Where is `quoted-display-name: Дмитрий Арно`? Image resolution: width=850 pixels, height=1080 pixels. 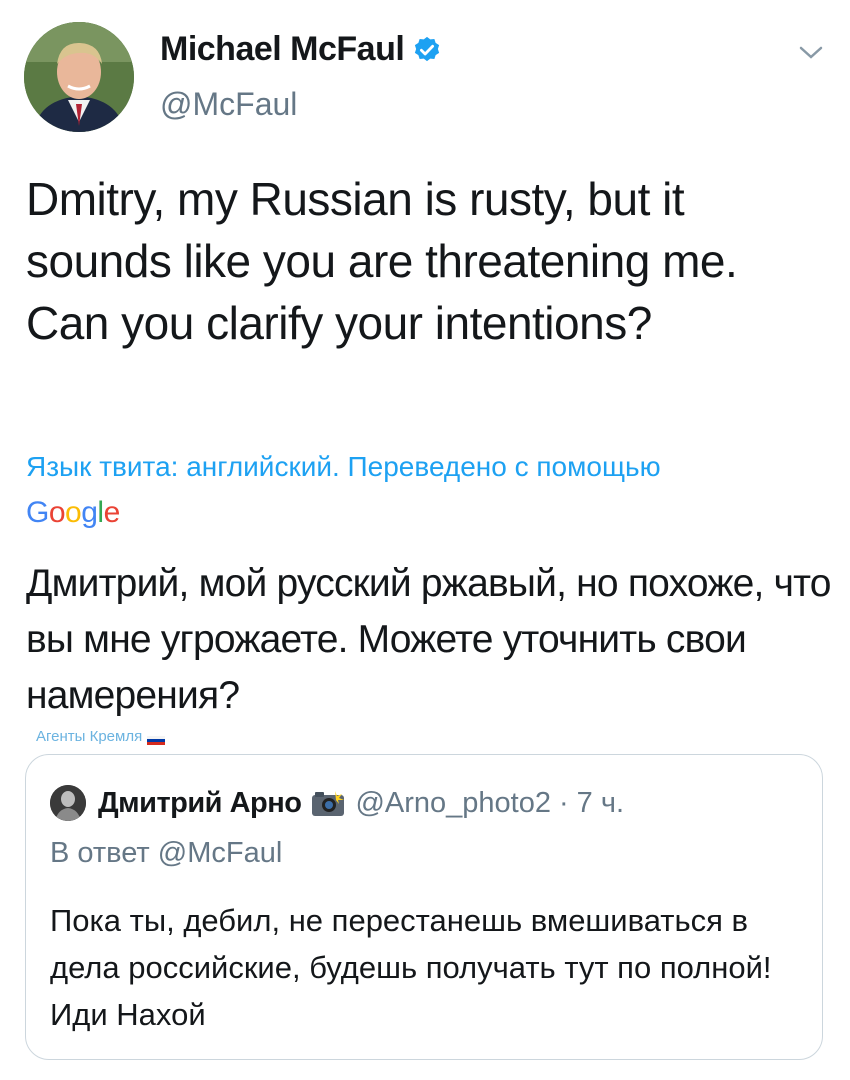 quoted-display-name: Дмитрий Арно is located at coordinates (200, 803).